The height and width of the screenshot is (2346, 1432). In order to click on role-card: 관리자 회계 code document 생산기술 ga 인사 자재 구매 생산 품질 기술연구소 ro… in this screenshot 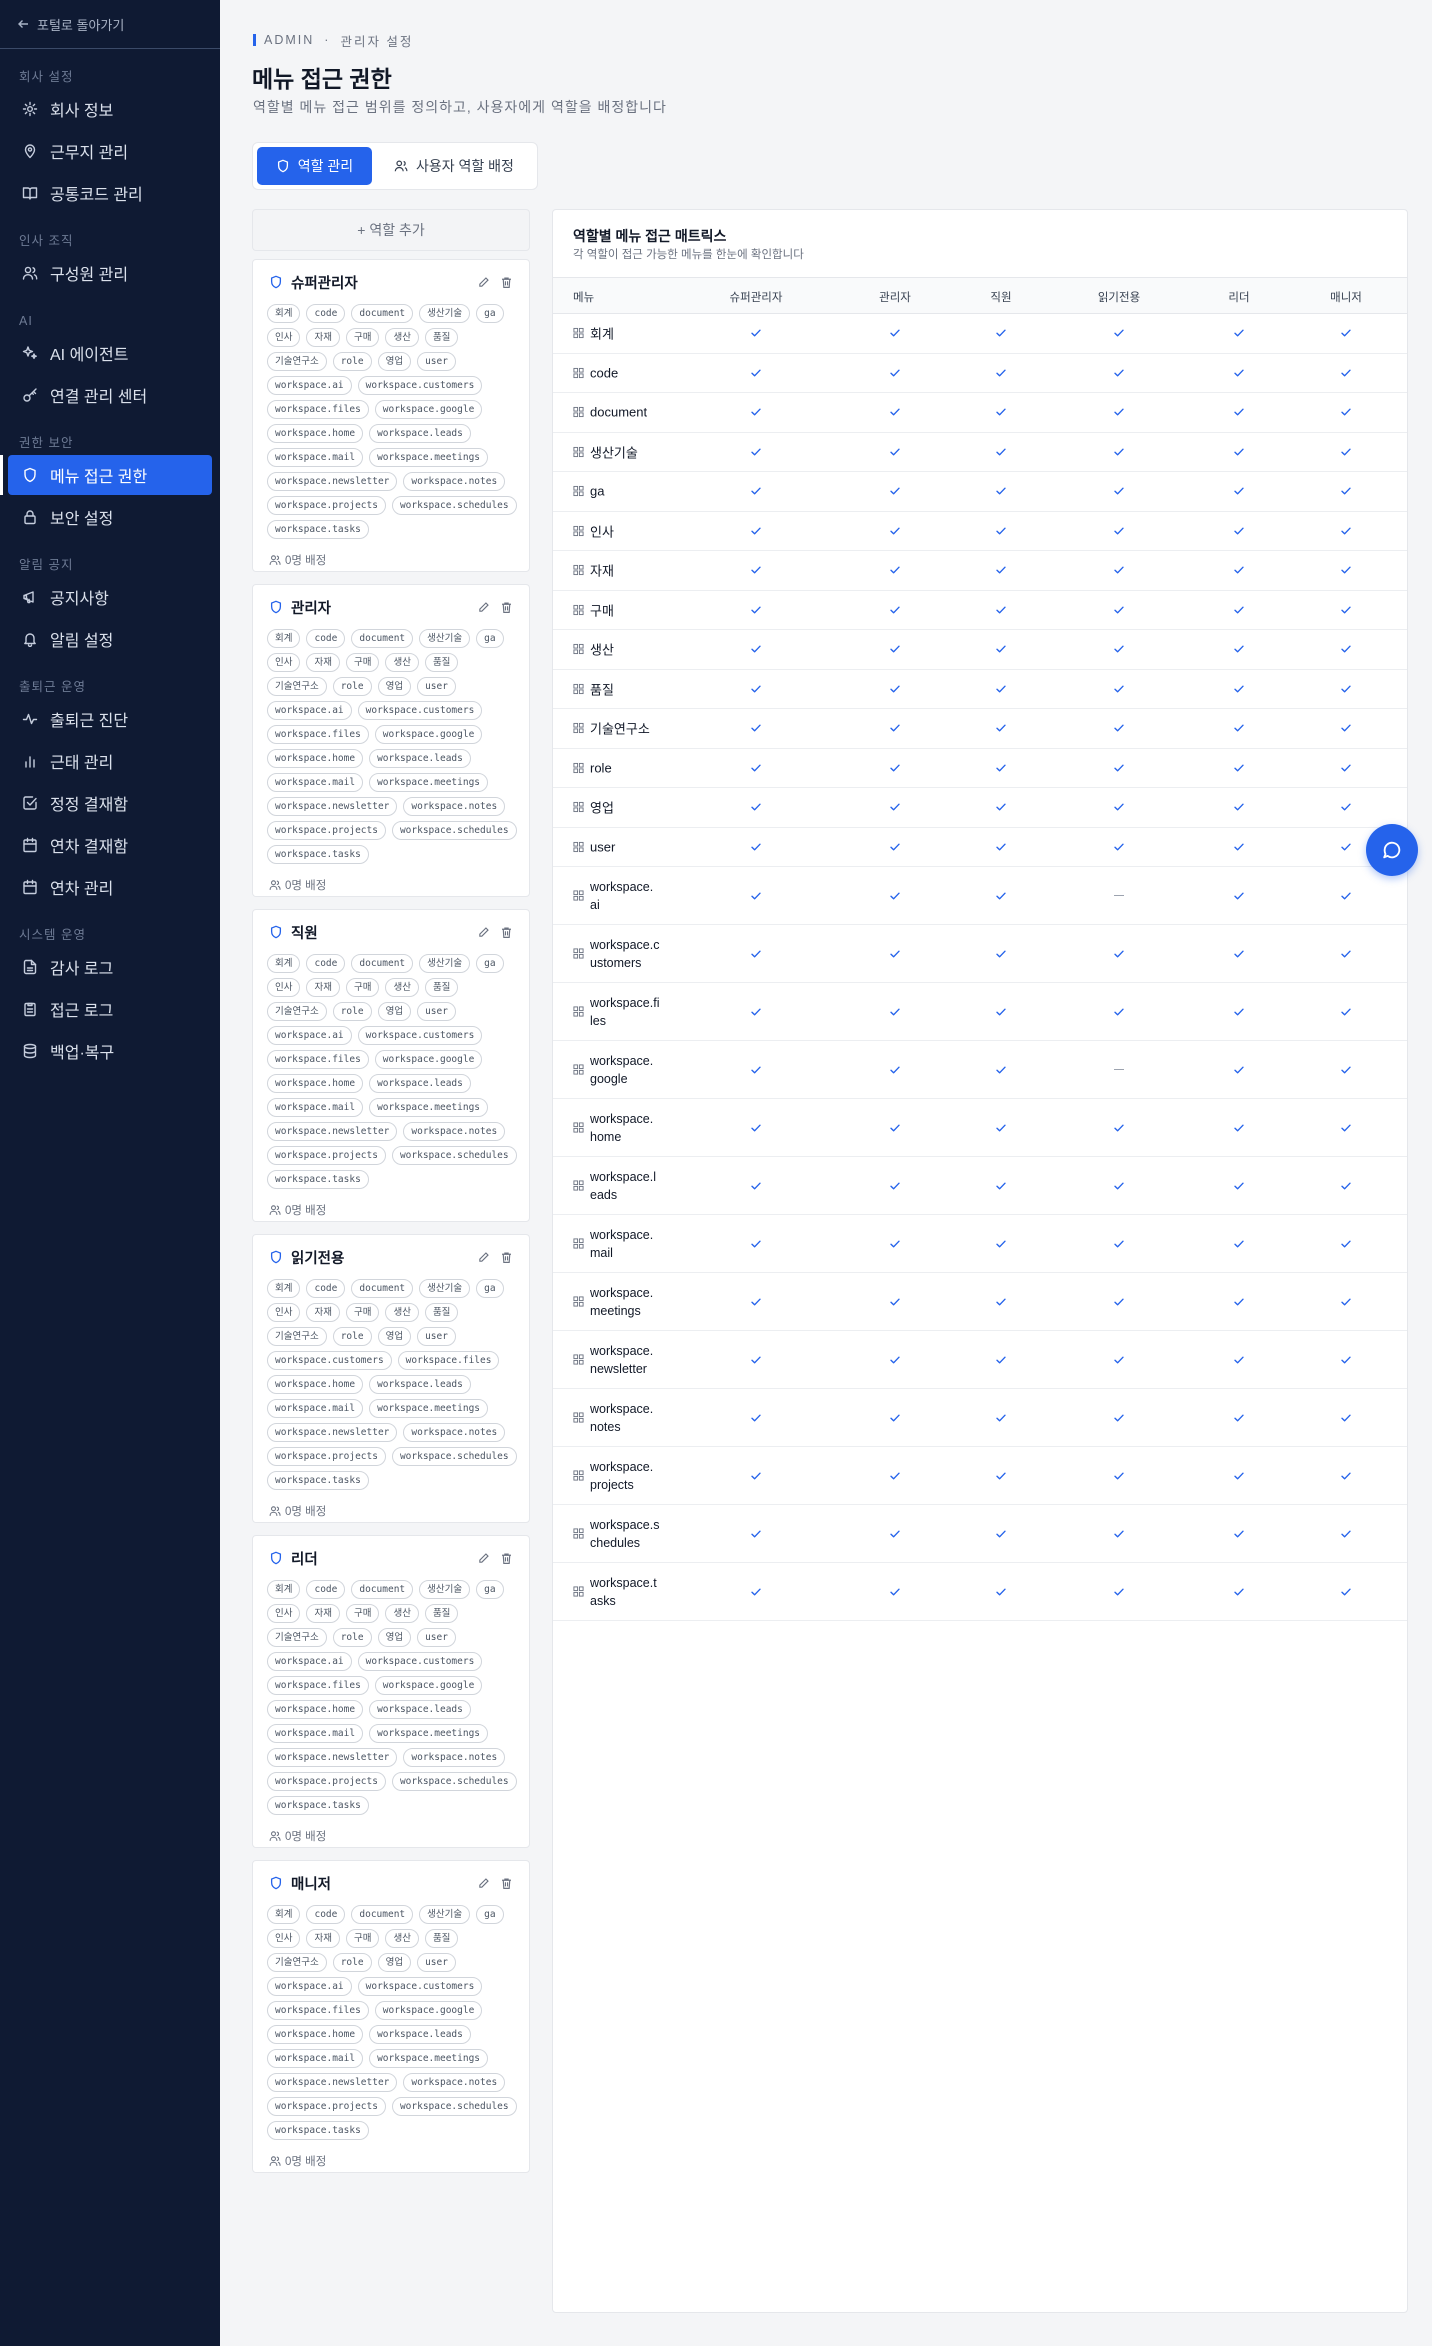, I will do `click(391, 740)`.